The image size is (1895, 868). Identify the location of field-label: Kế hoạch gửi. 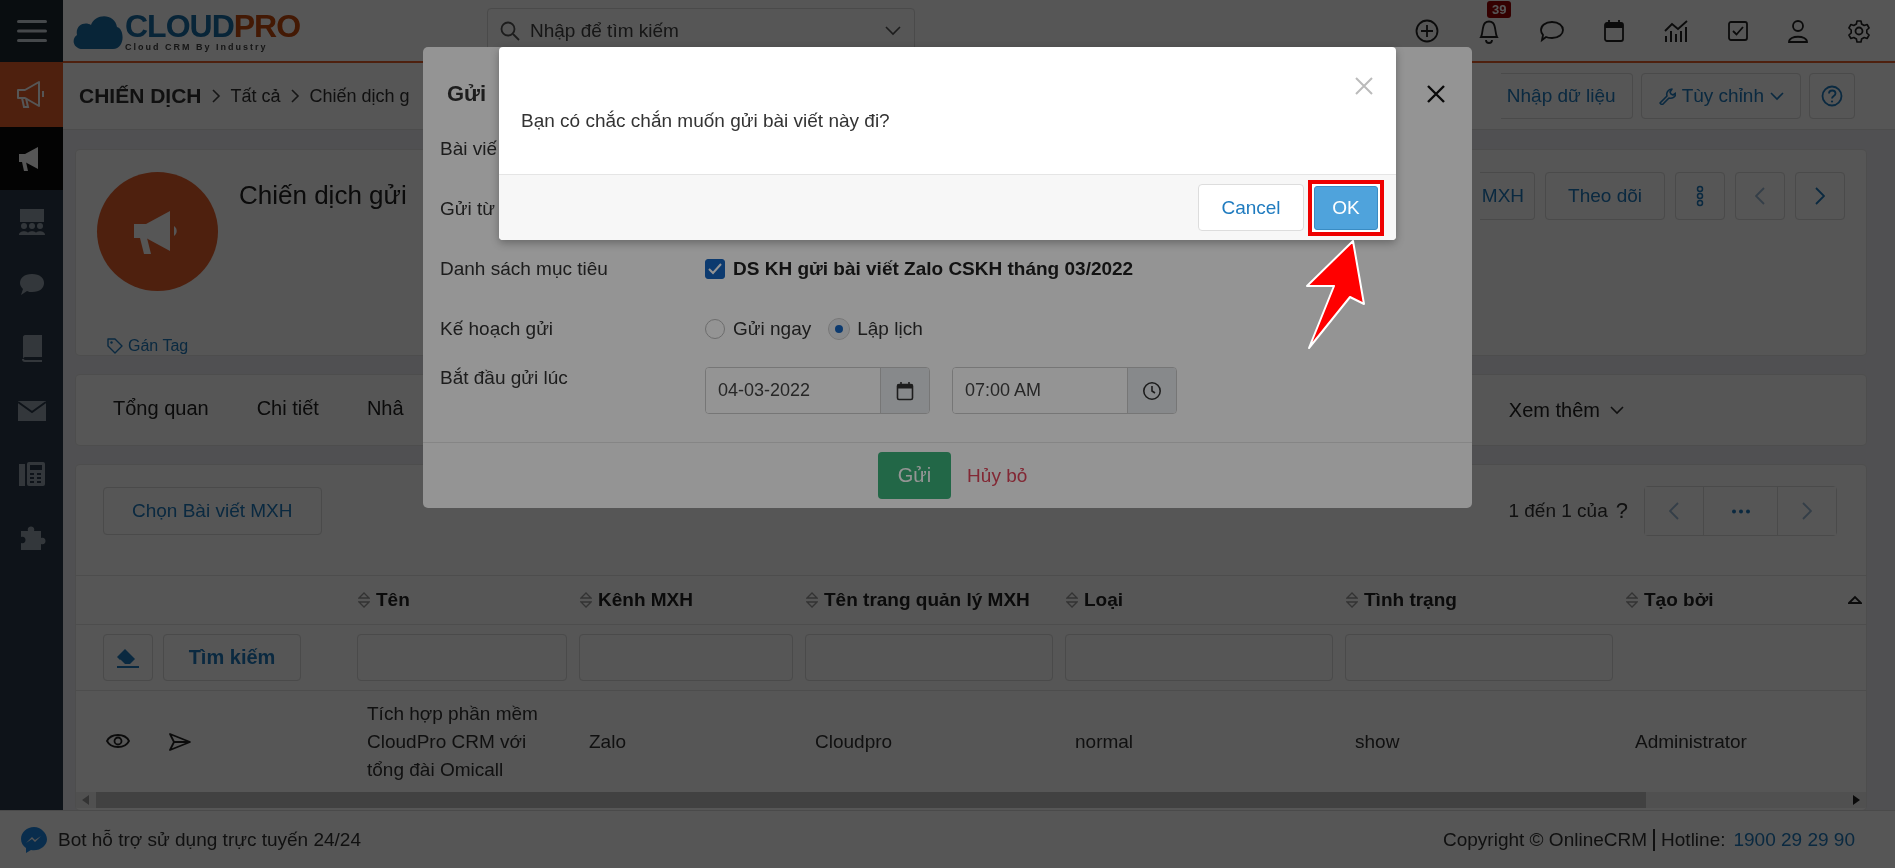
(497, 329).